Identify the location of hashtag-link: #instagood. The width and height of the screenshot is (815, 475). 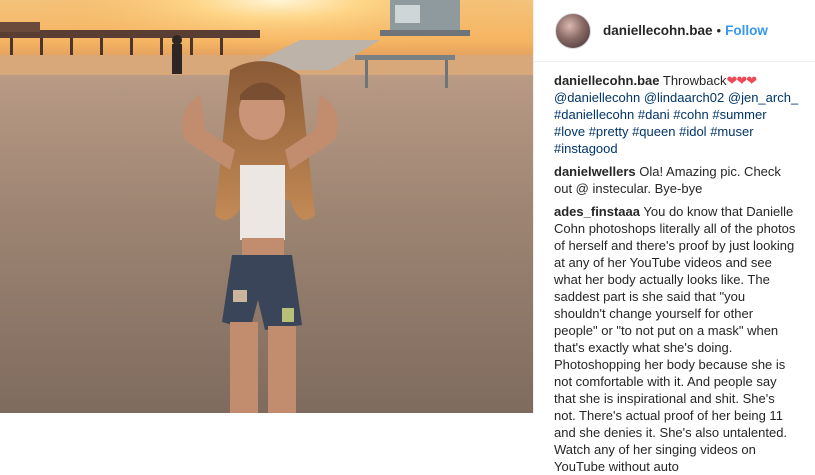
(586, 148).